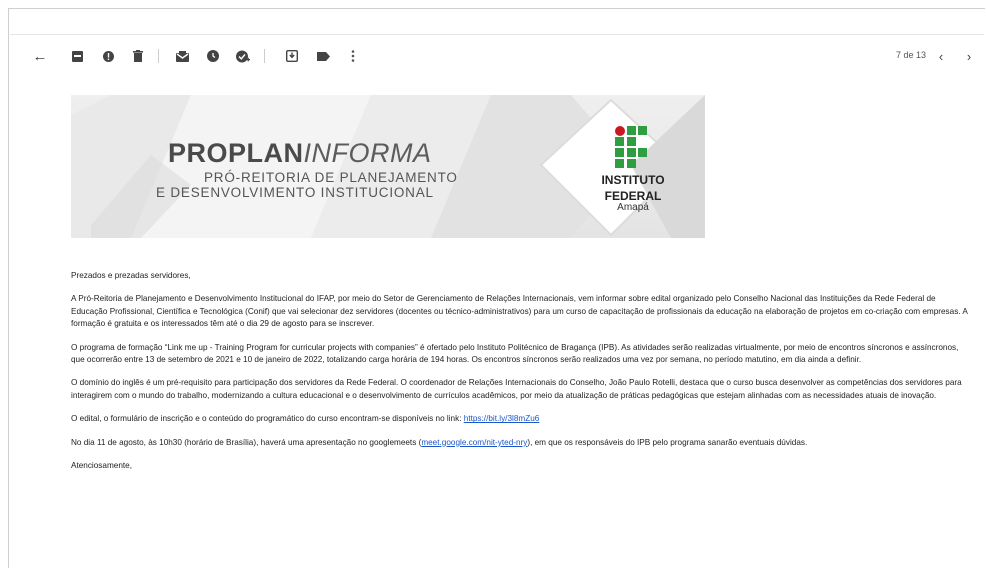  What do you see at coordinates (138, 56) in the screenshot?
I see `delete-icon` at bounding box center [138, 56].